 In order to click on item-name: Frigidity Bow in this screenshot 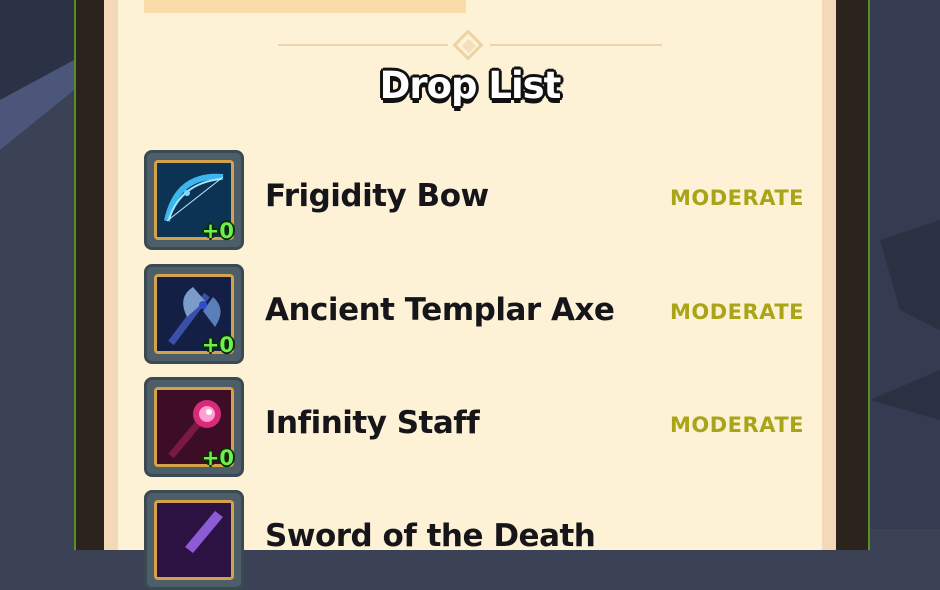, I will do `click(377, 196)`.